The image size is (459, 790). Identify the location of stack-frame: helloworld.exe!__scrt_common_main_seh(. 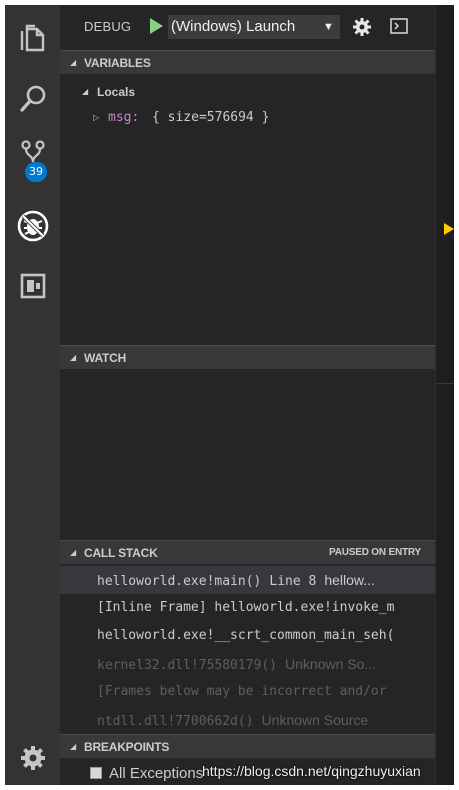
(247, 636).